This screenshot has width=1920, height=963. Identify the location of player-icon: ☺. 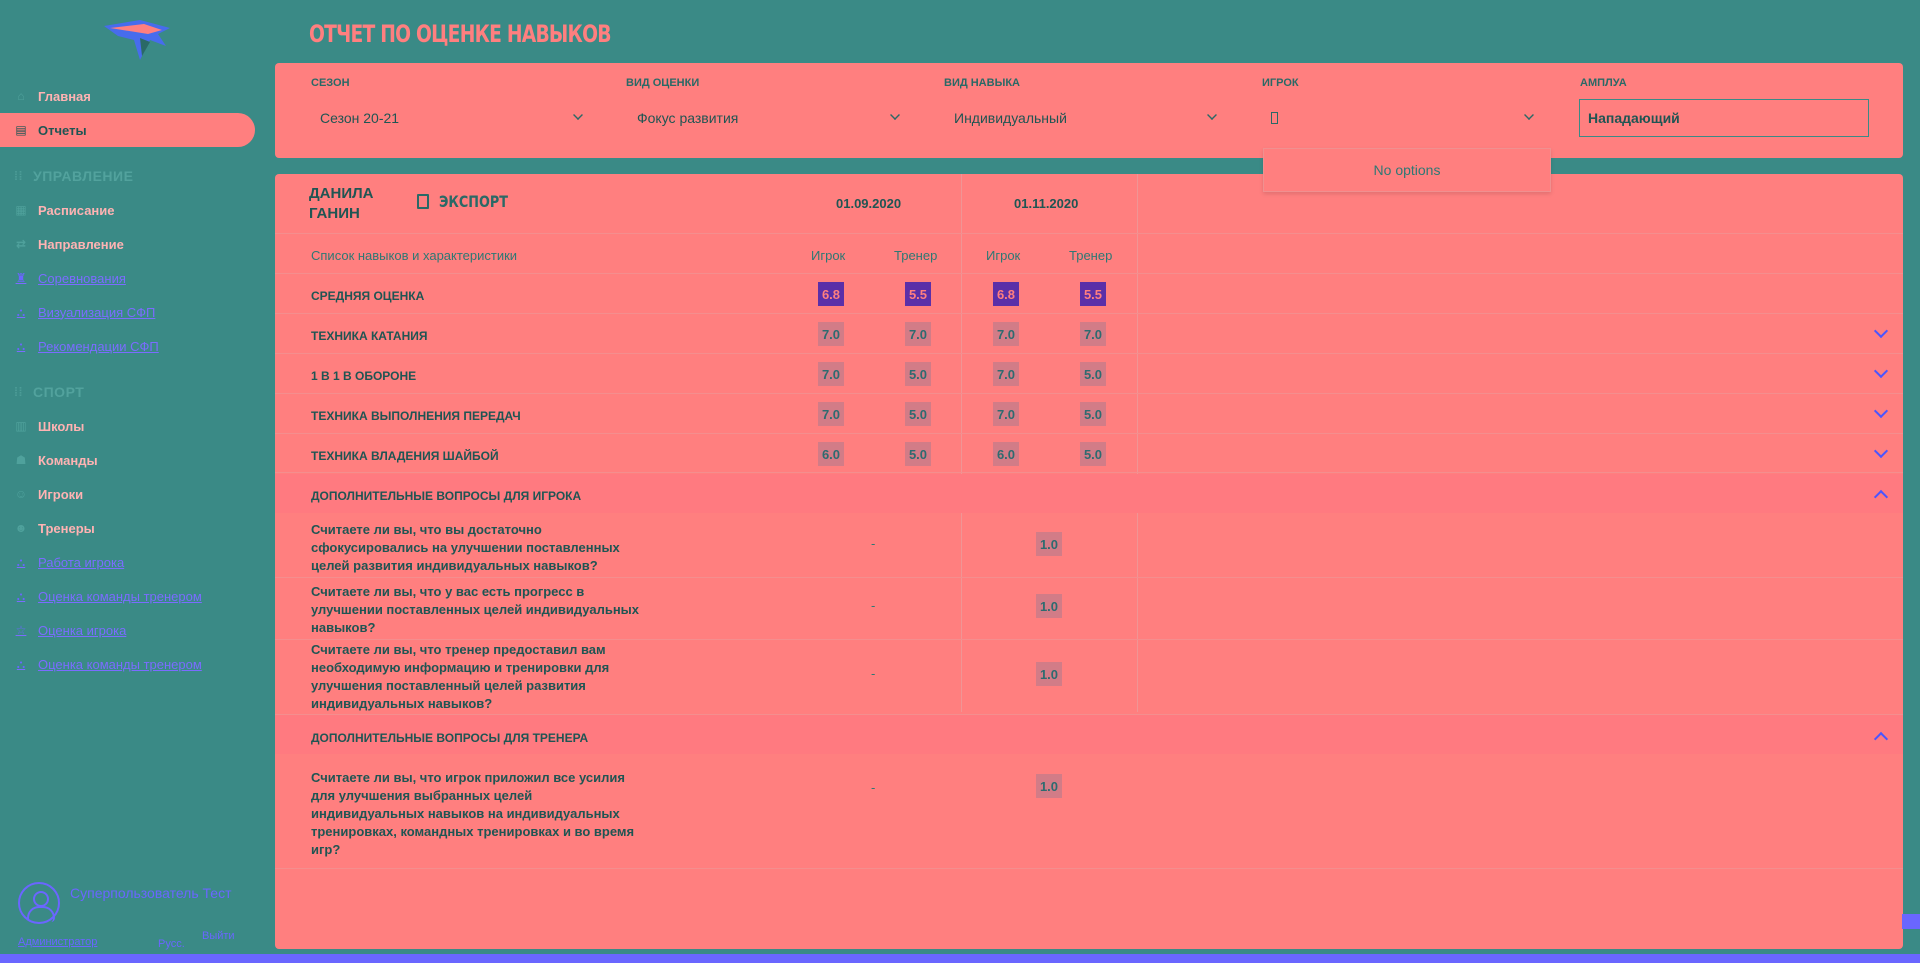
(21, 494).